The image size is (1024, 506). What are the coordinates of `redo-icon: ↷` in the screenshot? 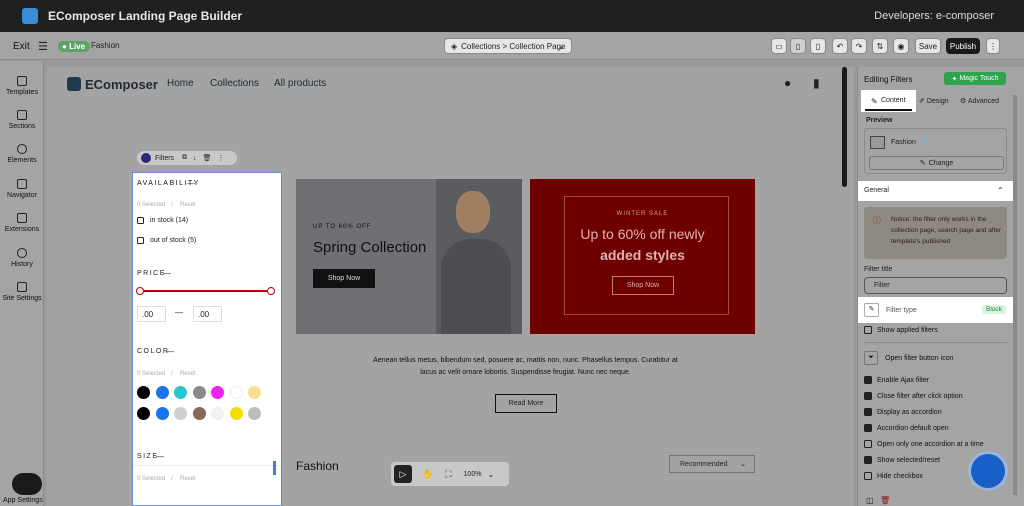 It's located at (859, 46).